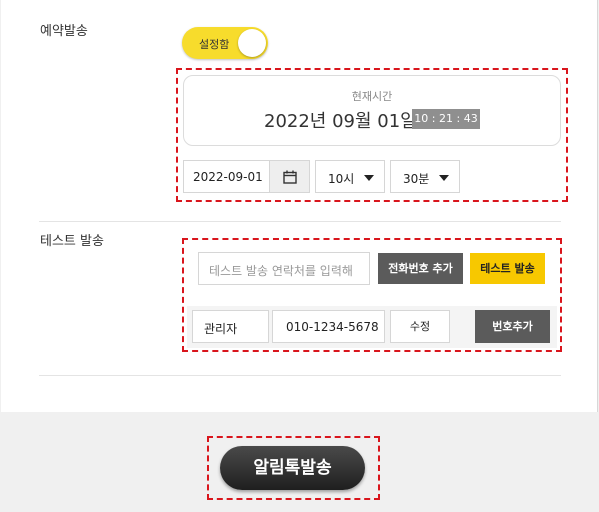  I want to click on reservation-toggle: 설정함, so click(225, 43).